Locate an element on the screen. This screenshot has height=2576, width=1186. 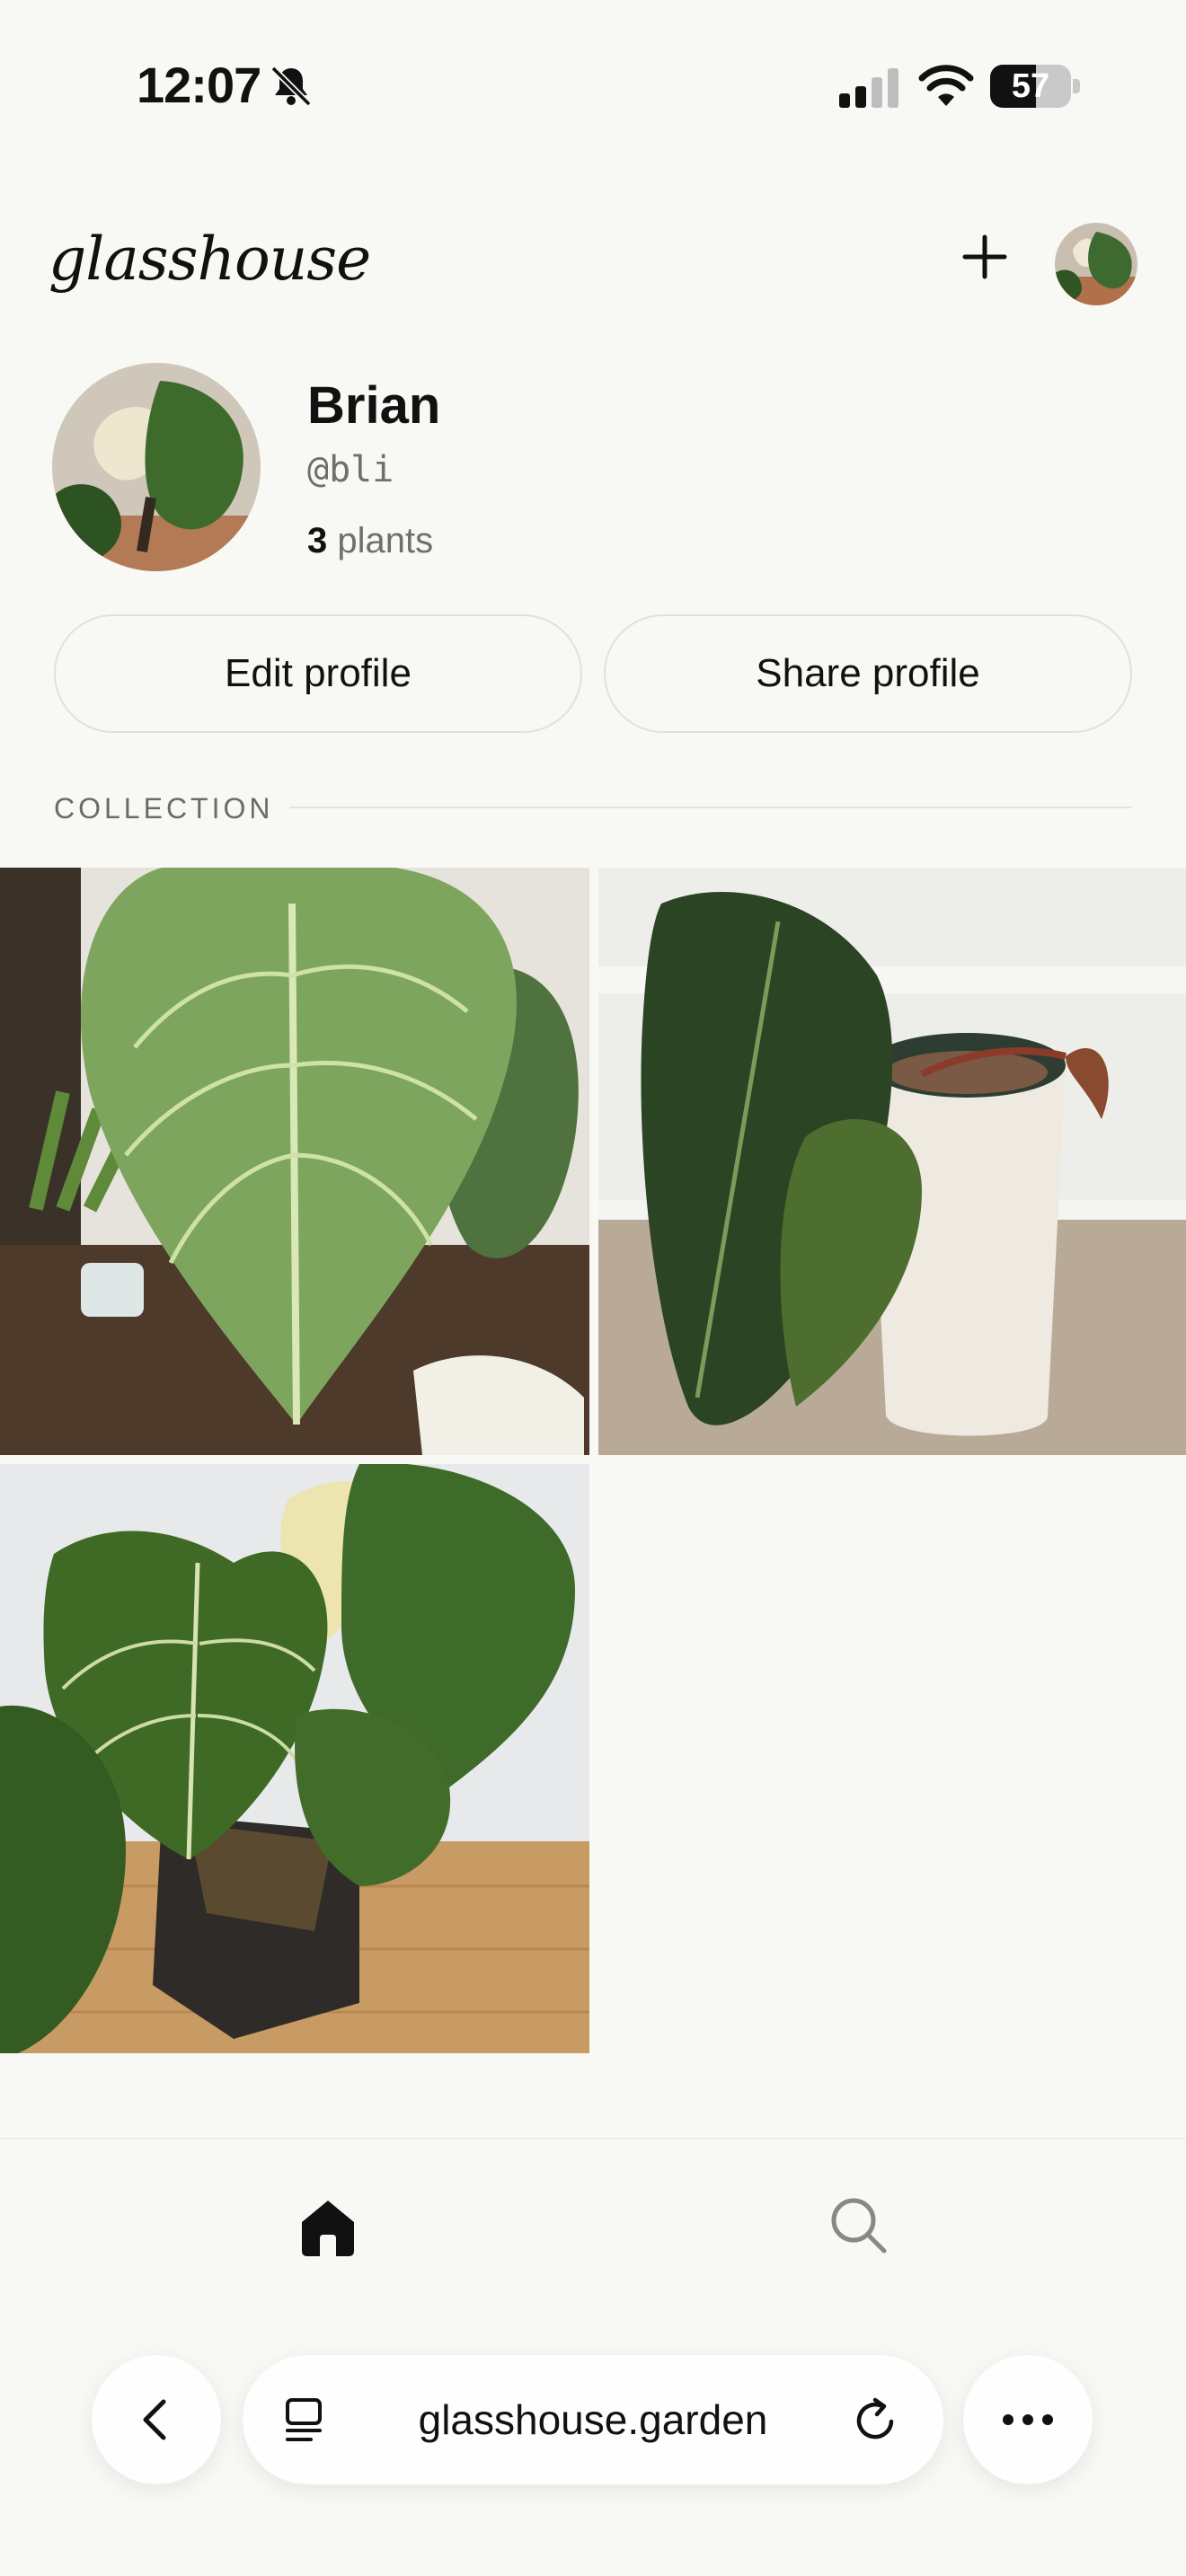
edit-profile-button: Edit profile is located at coordinates (318, 673).